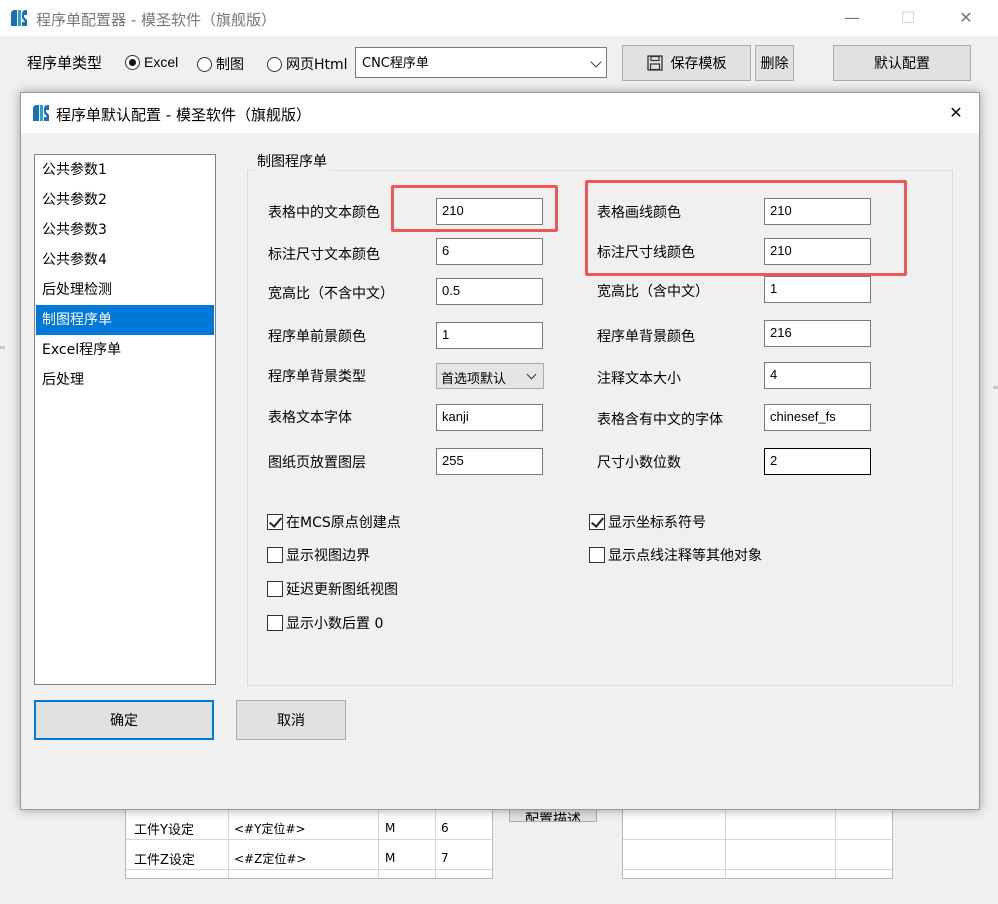 The image size is (998, 904). I want to click on field-label: 宽高比（不含中文）, so click(331, 294).